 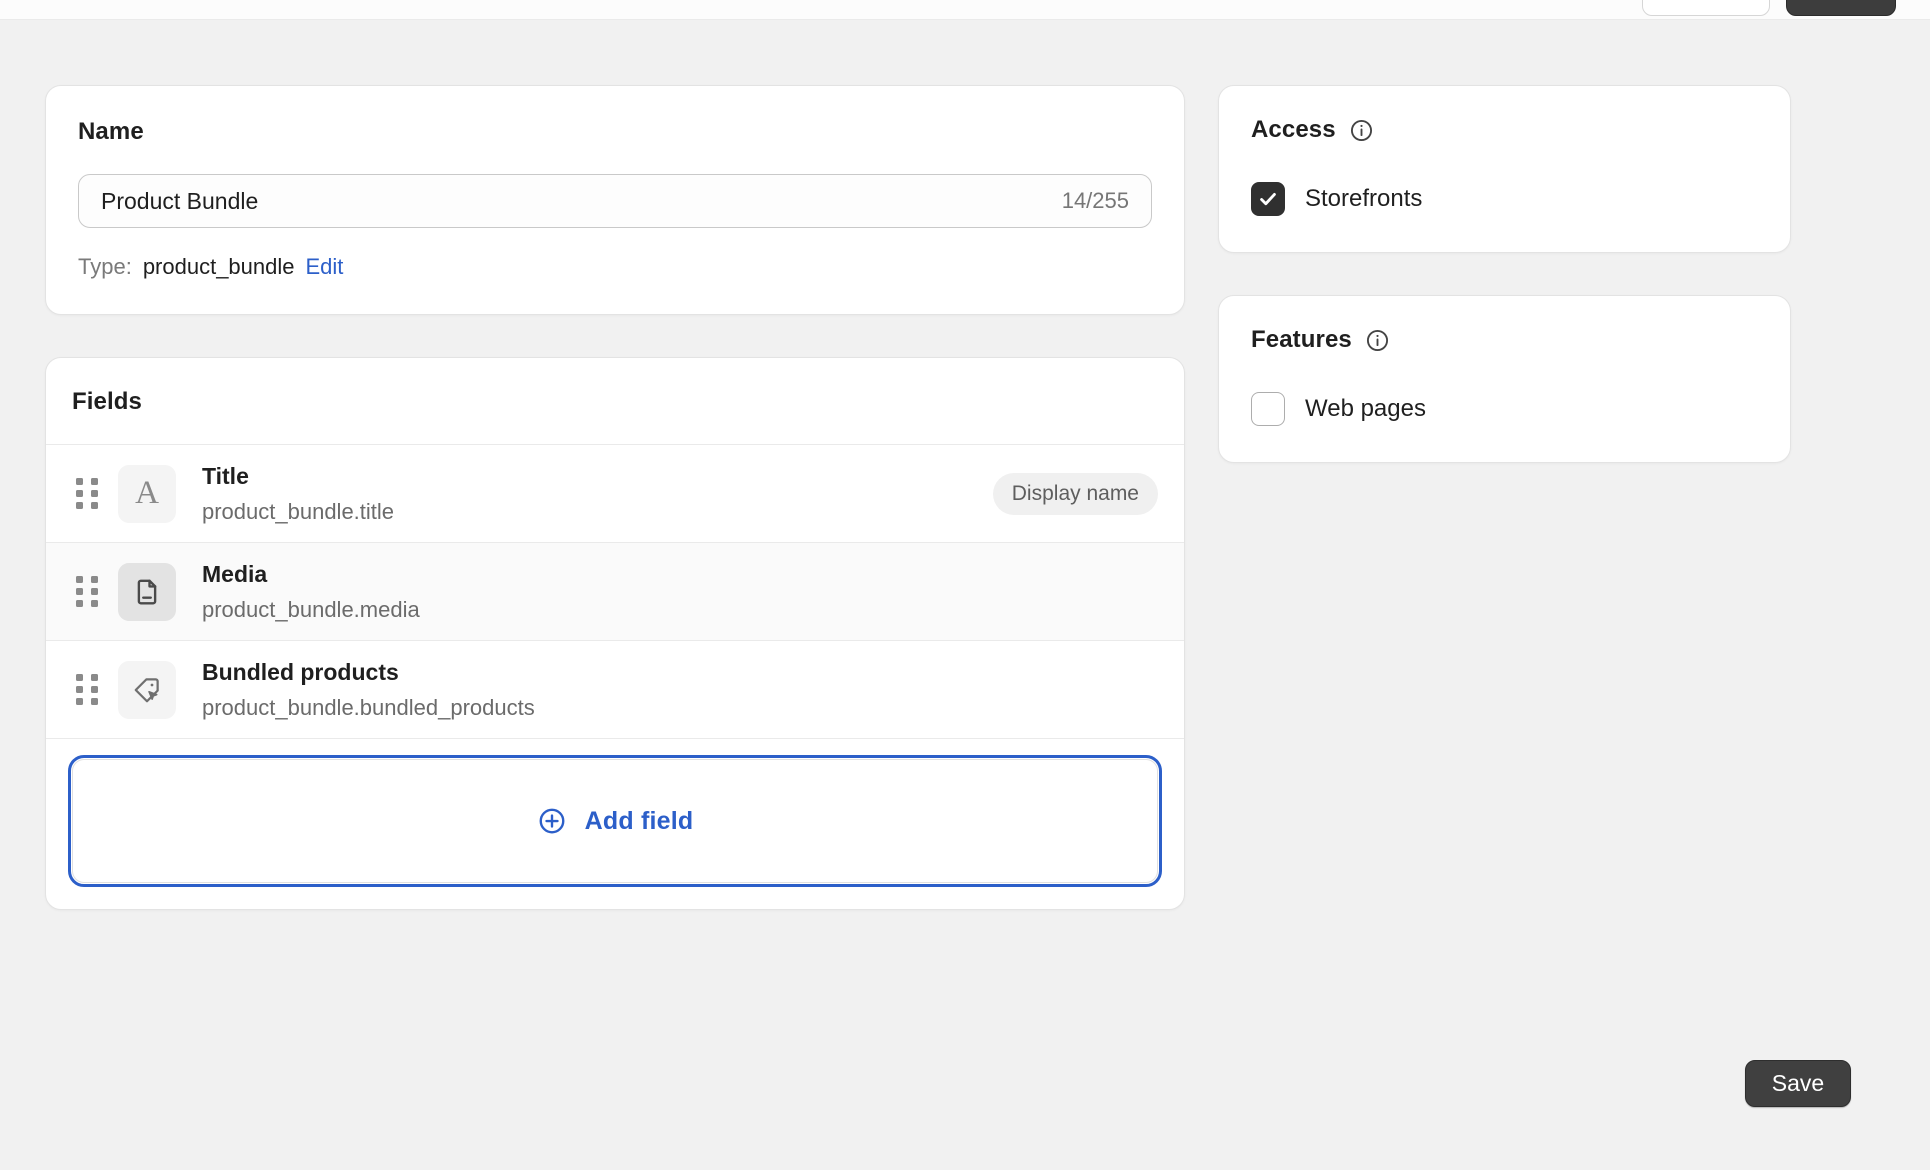 I want to click on plus-circle-icon, so click(x=552, y=821).